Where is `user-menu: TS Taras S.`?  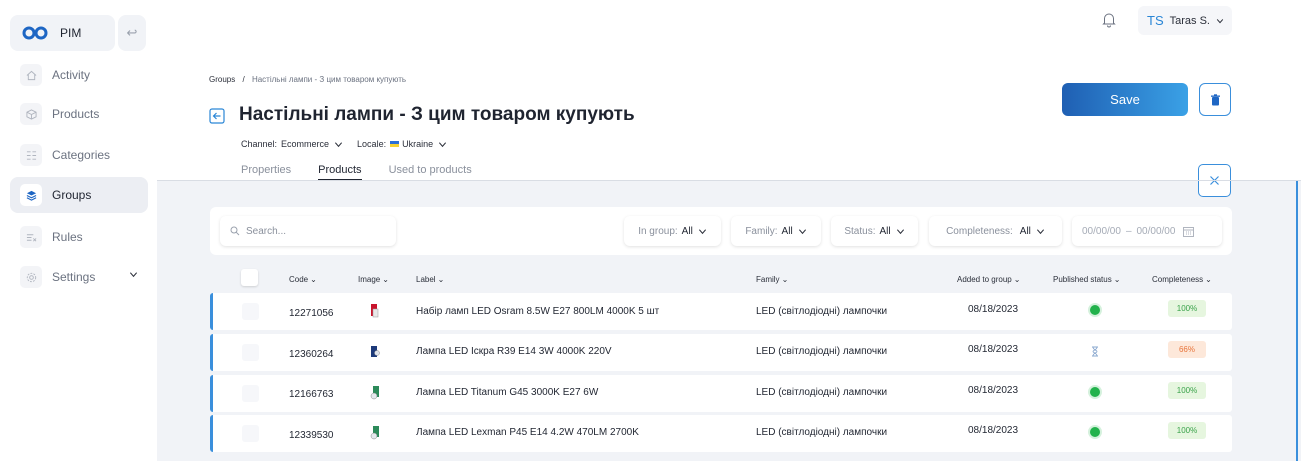
user-menu: TS Taras S. is located at coordinates (1185, 20).